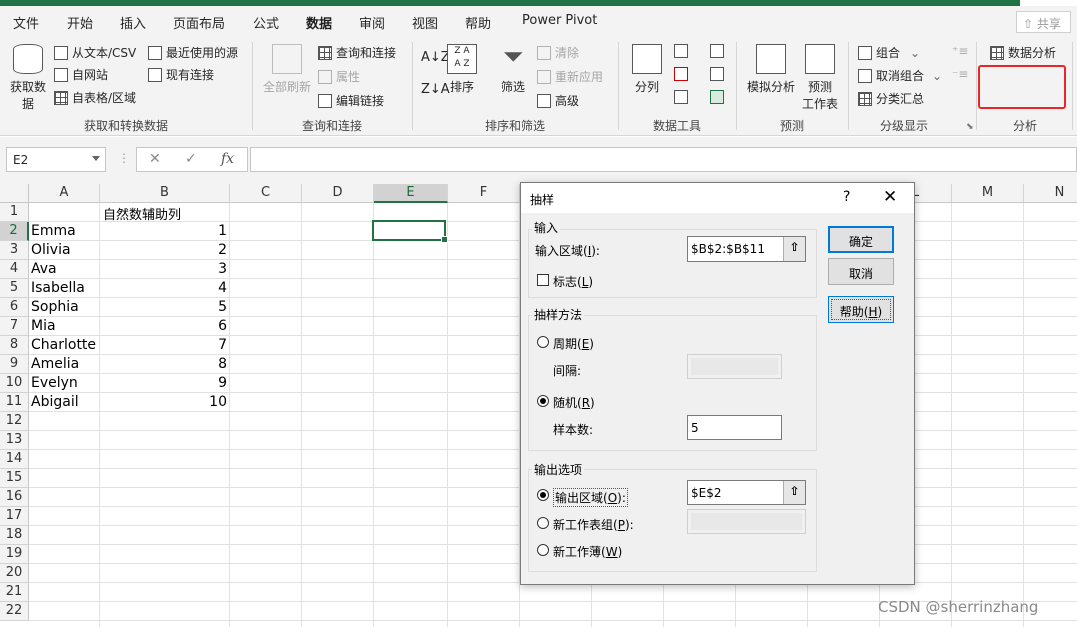 The image size is (1077, 627). I want to click on row-header-18: 18, so click(14, 535).